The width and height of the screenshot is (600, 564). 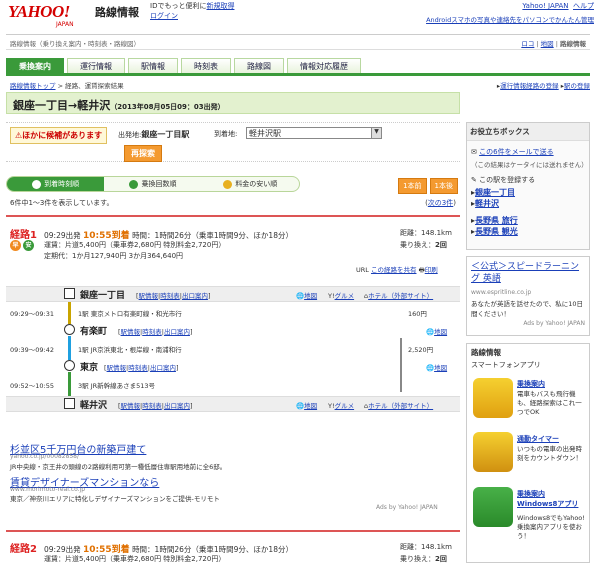 What do you see at coordinates (412, 186) in the screenshot?
I see `previous-train-button: 1本前` at bounding box center [412, 186].